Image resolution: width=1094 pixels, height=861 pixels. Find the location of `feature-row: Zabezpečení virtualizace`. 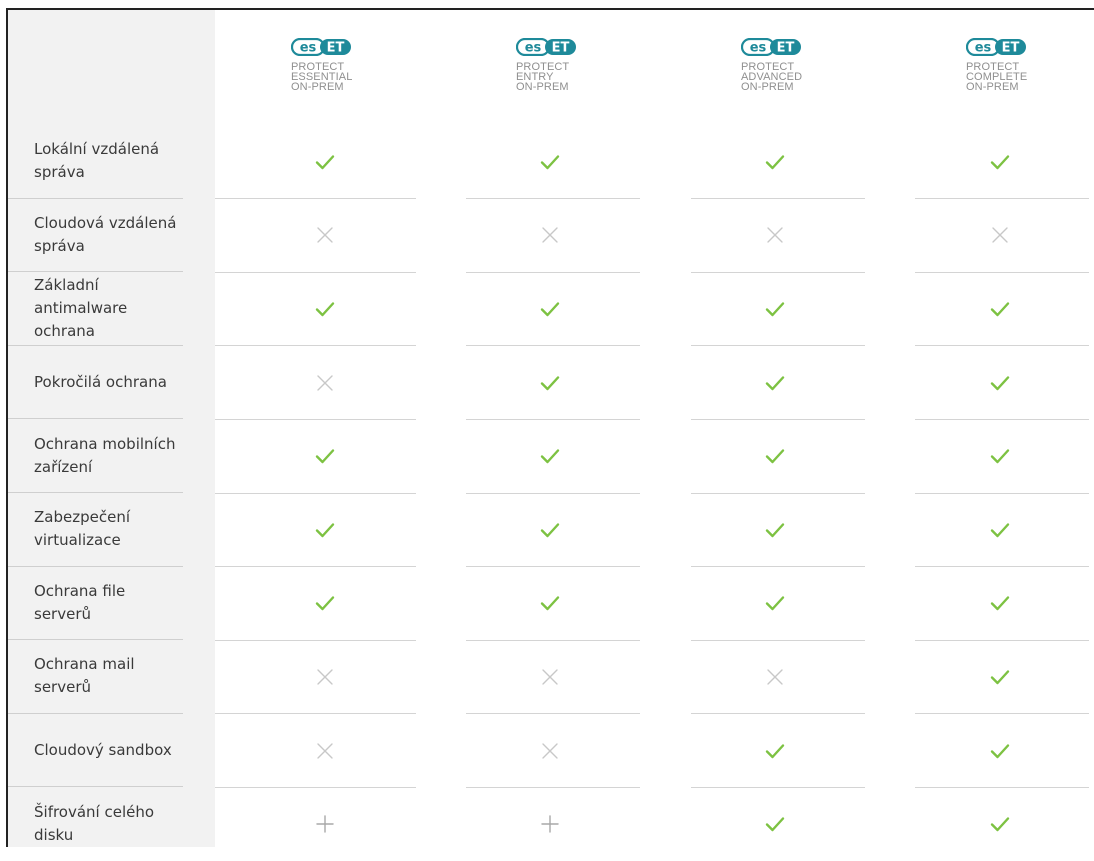

feature-row: Zabezpečení virtualizace is located at coordinates (95, 530).